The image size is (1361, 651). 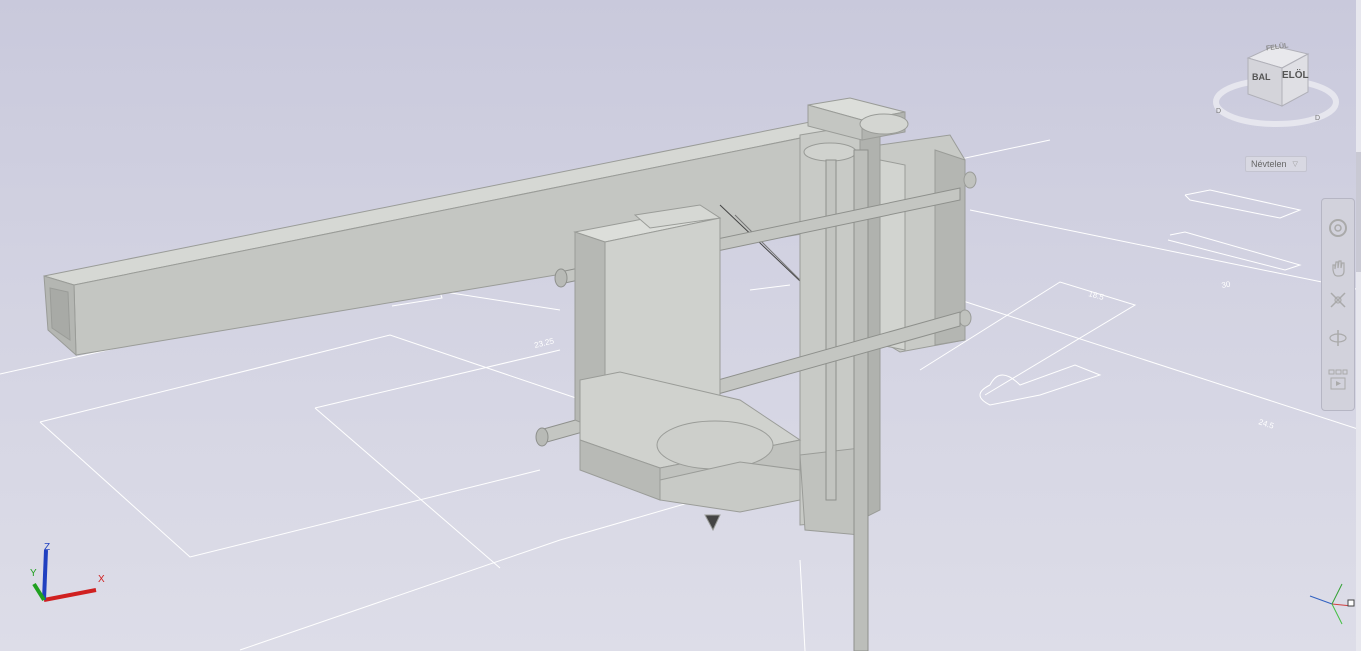 I want to click on ucs-icon: X Y Z, so click(x=67, y=572).